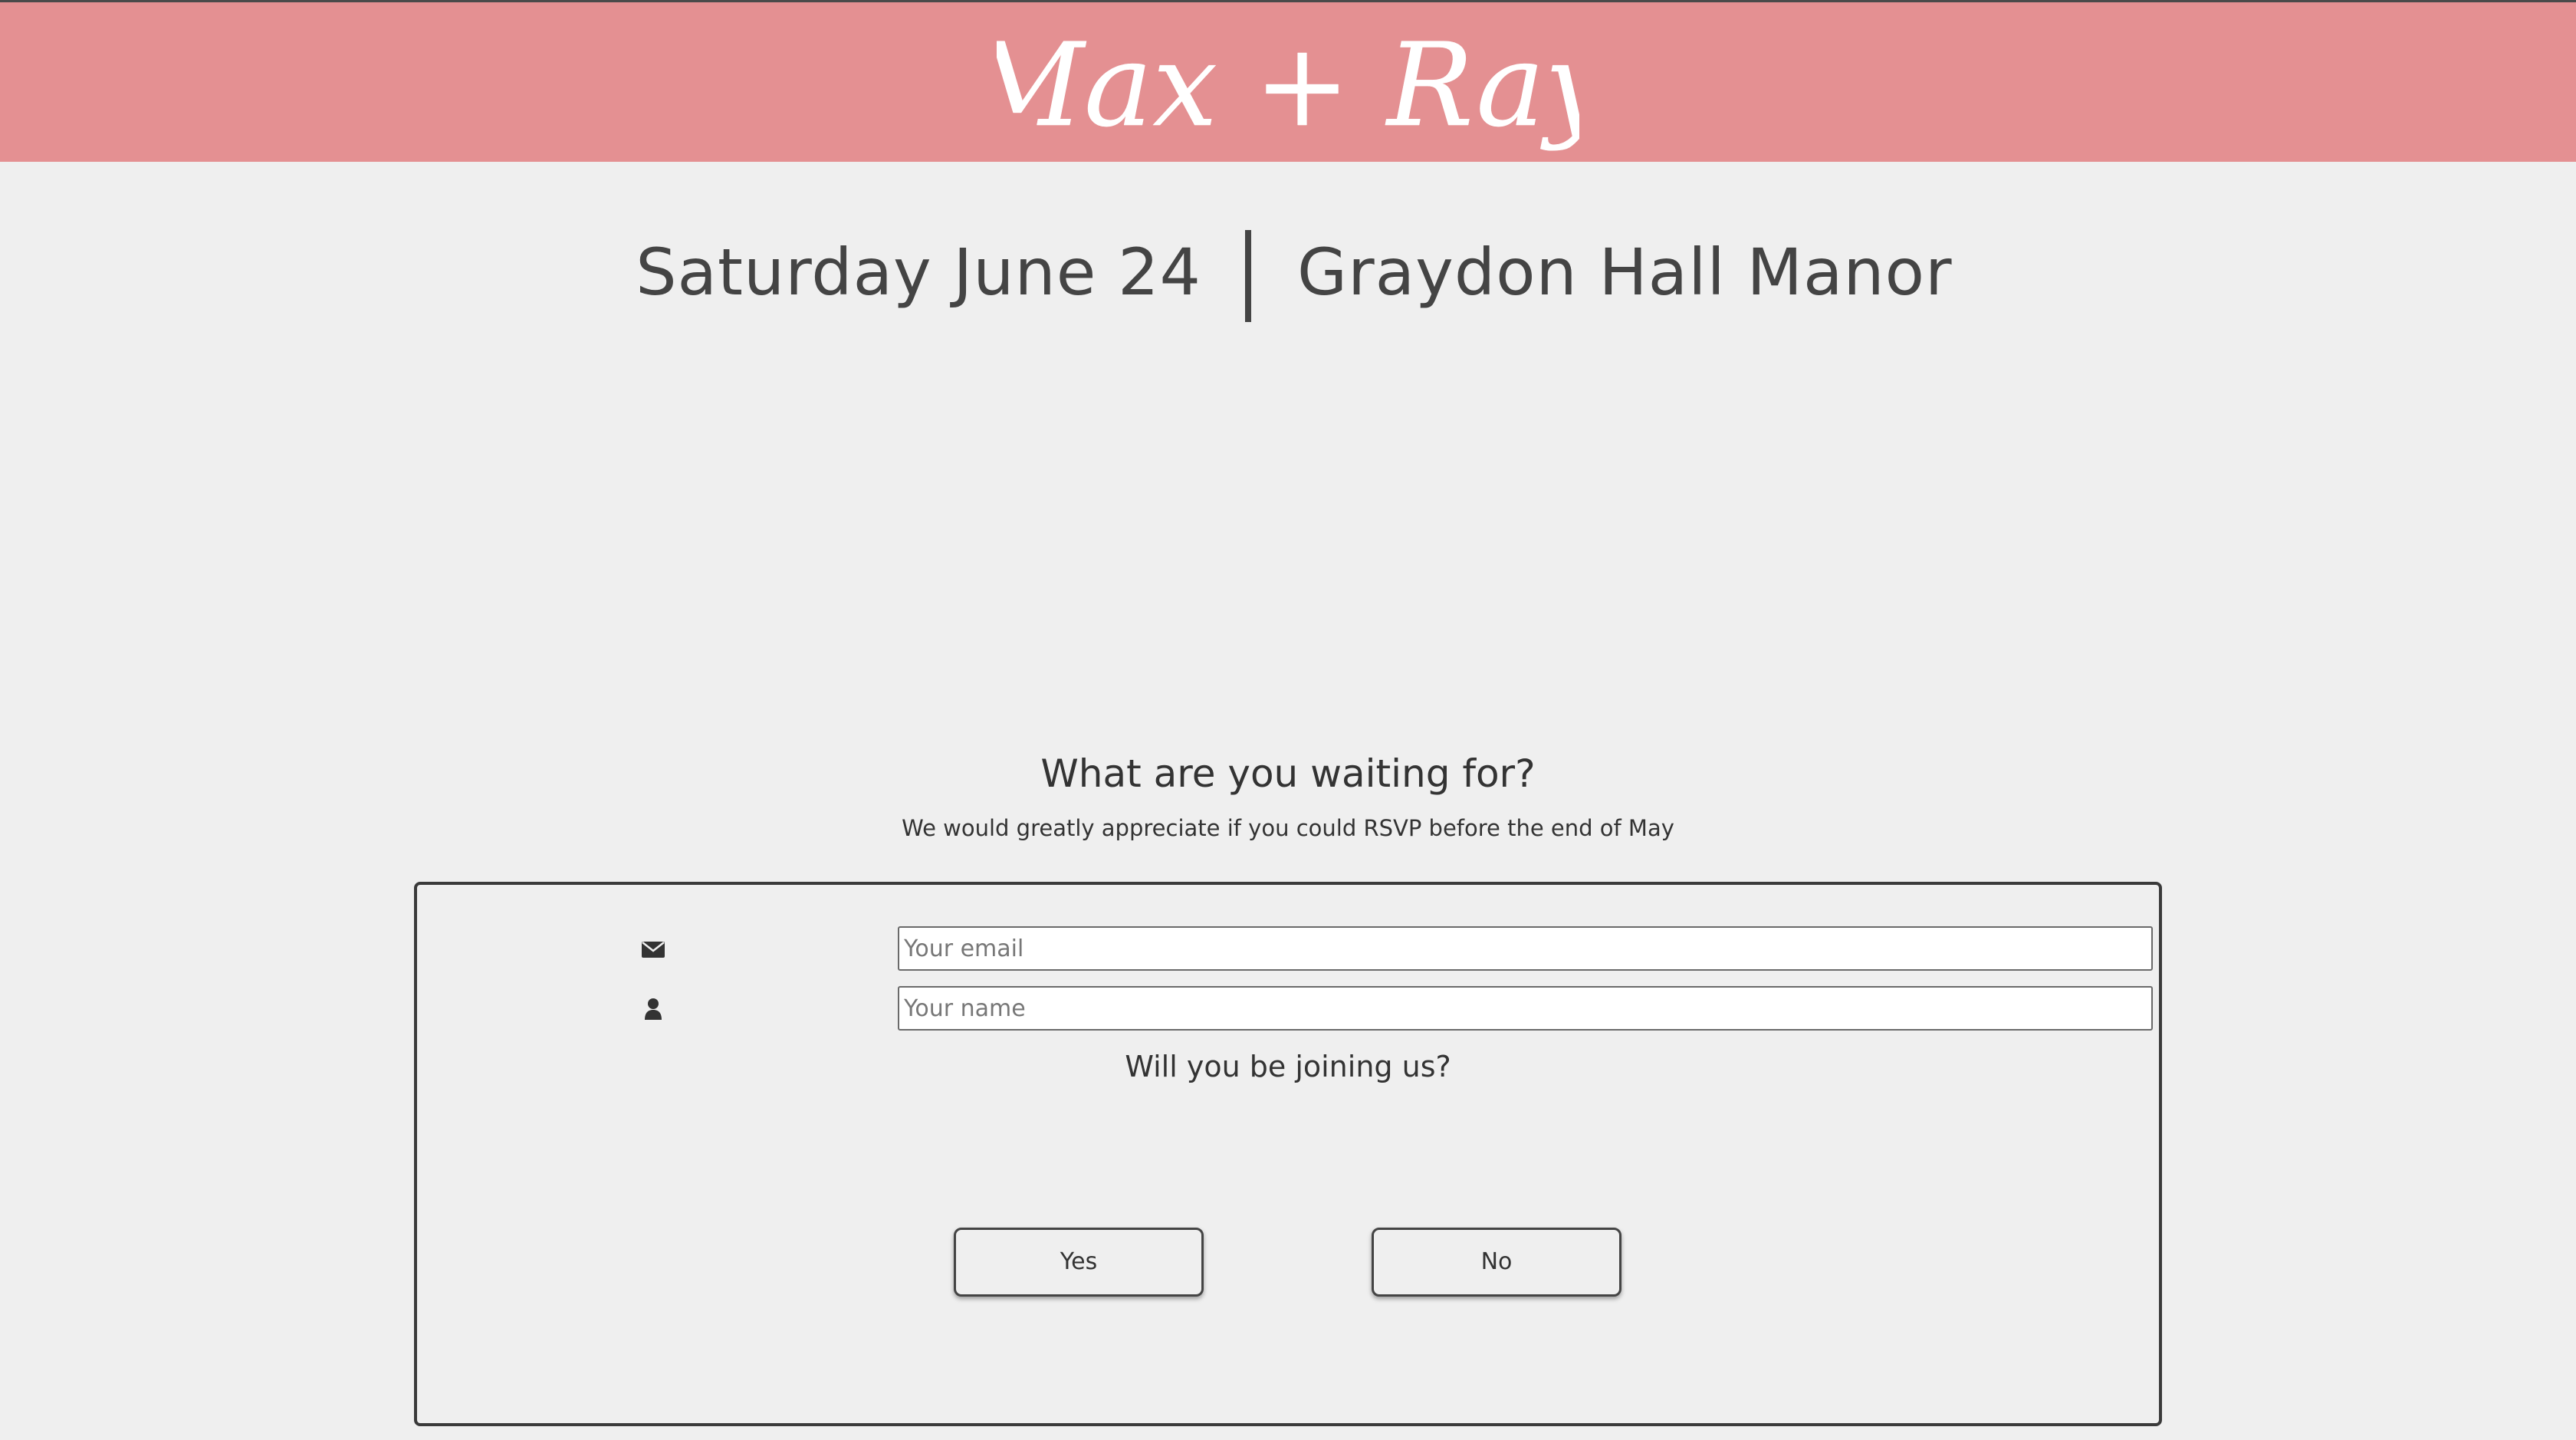 The width and height of the screenshot is (2576, 1440). What do you see at coordinates (1625, 272) in the screenshot?
I see `event-venue: Graydon Hall Manor` at bounding box center [1625, 272].